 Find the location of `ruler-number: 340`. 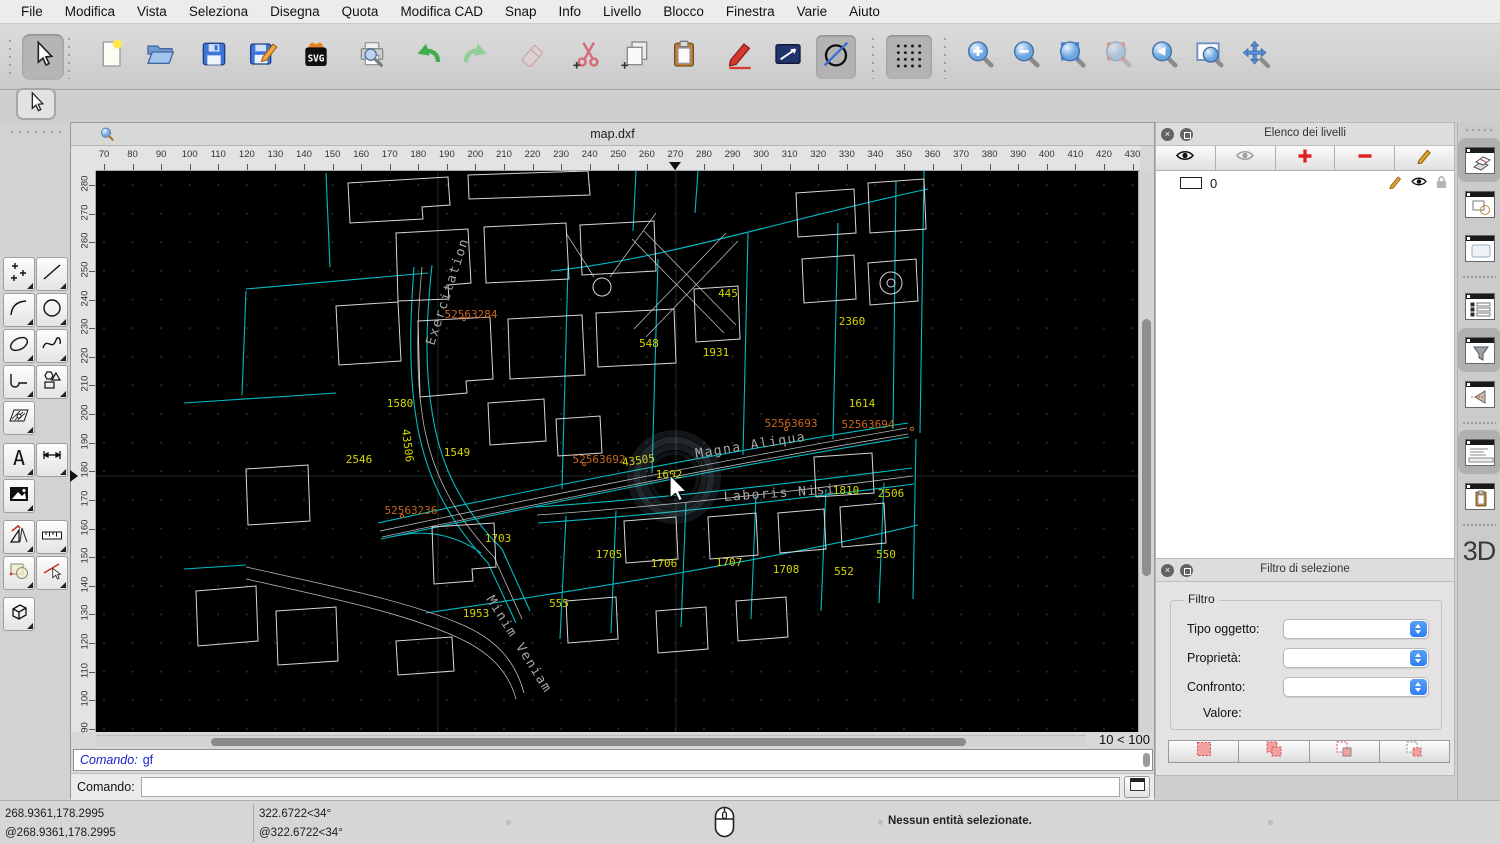

ruler-number: 340 is located at coordinates (875, 154).